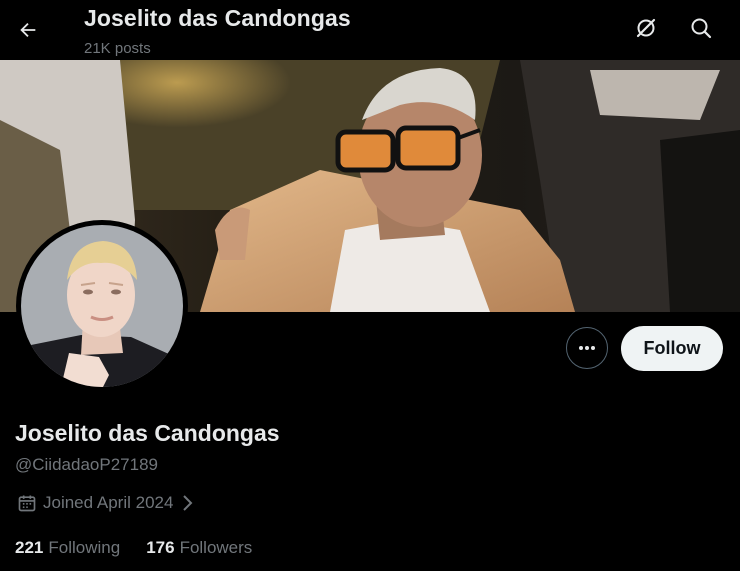 This screenshot has height=571, width=740. What do you see at coordinates (27, 503) in the screenshot?
I see `calendar-icon` at bounding box center [27, 503].